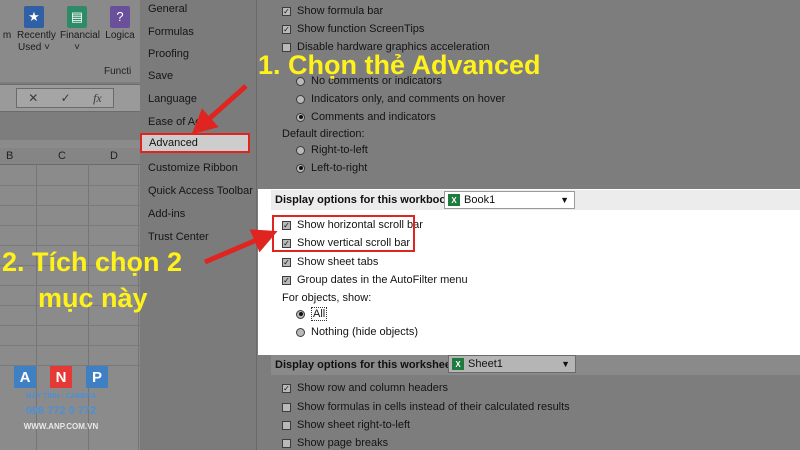 The image size is (800, 450). What do you see at coordinates (61, 377) in the screenshot?
I see `logo-letter: N` at bounding box center [61, 377].